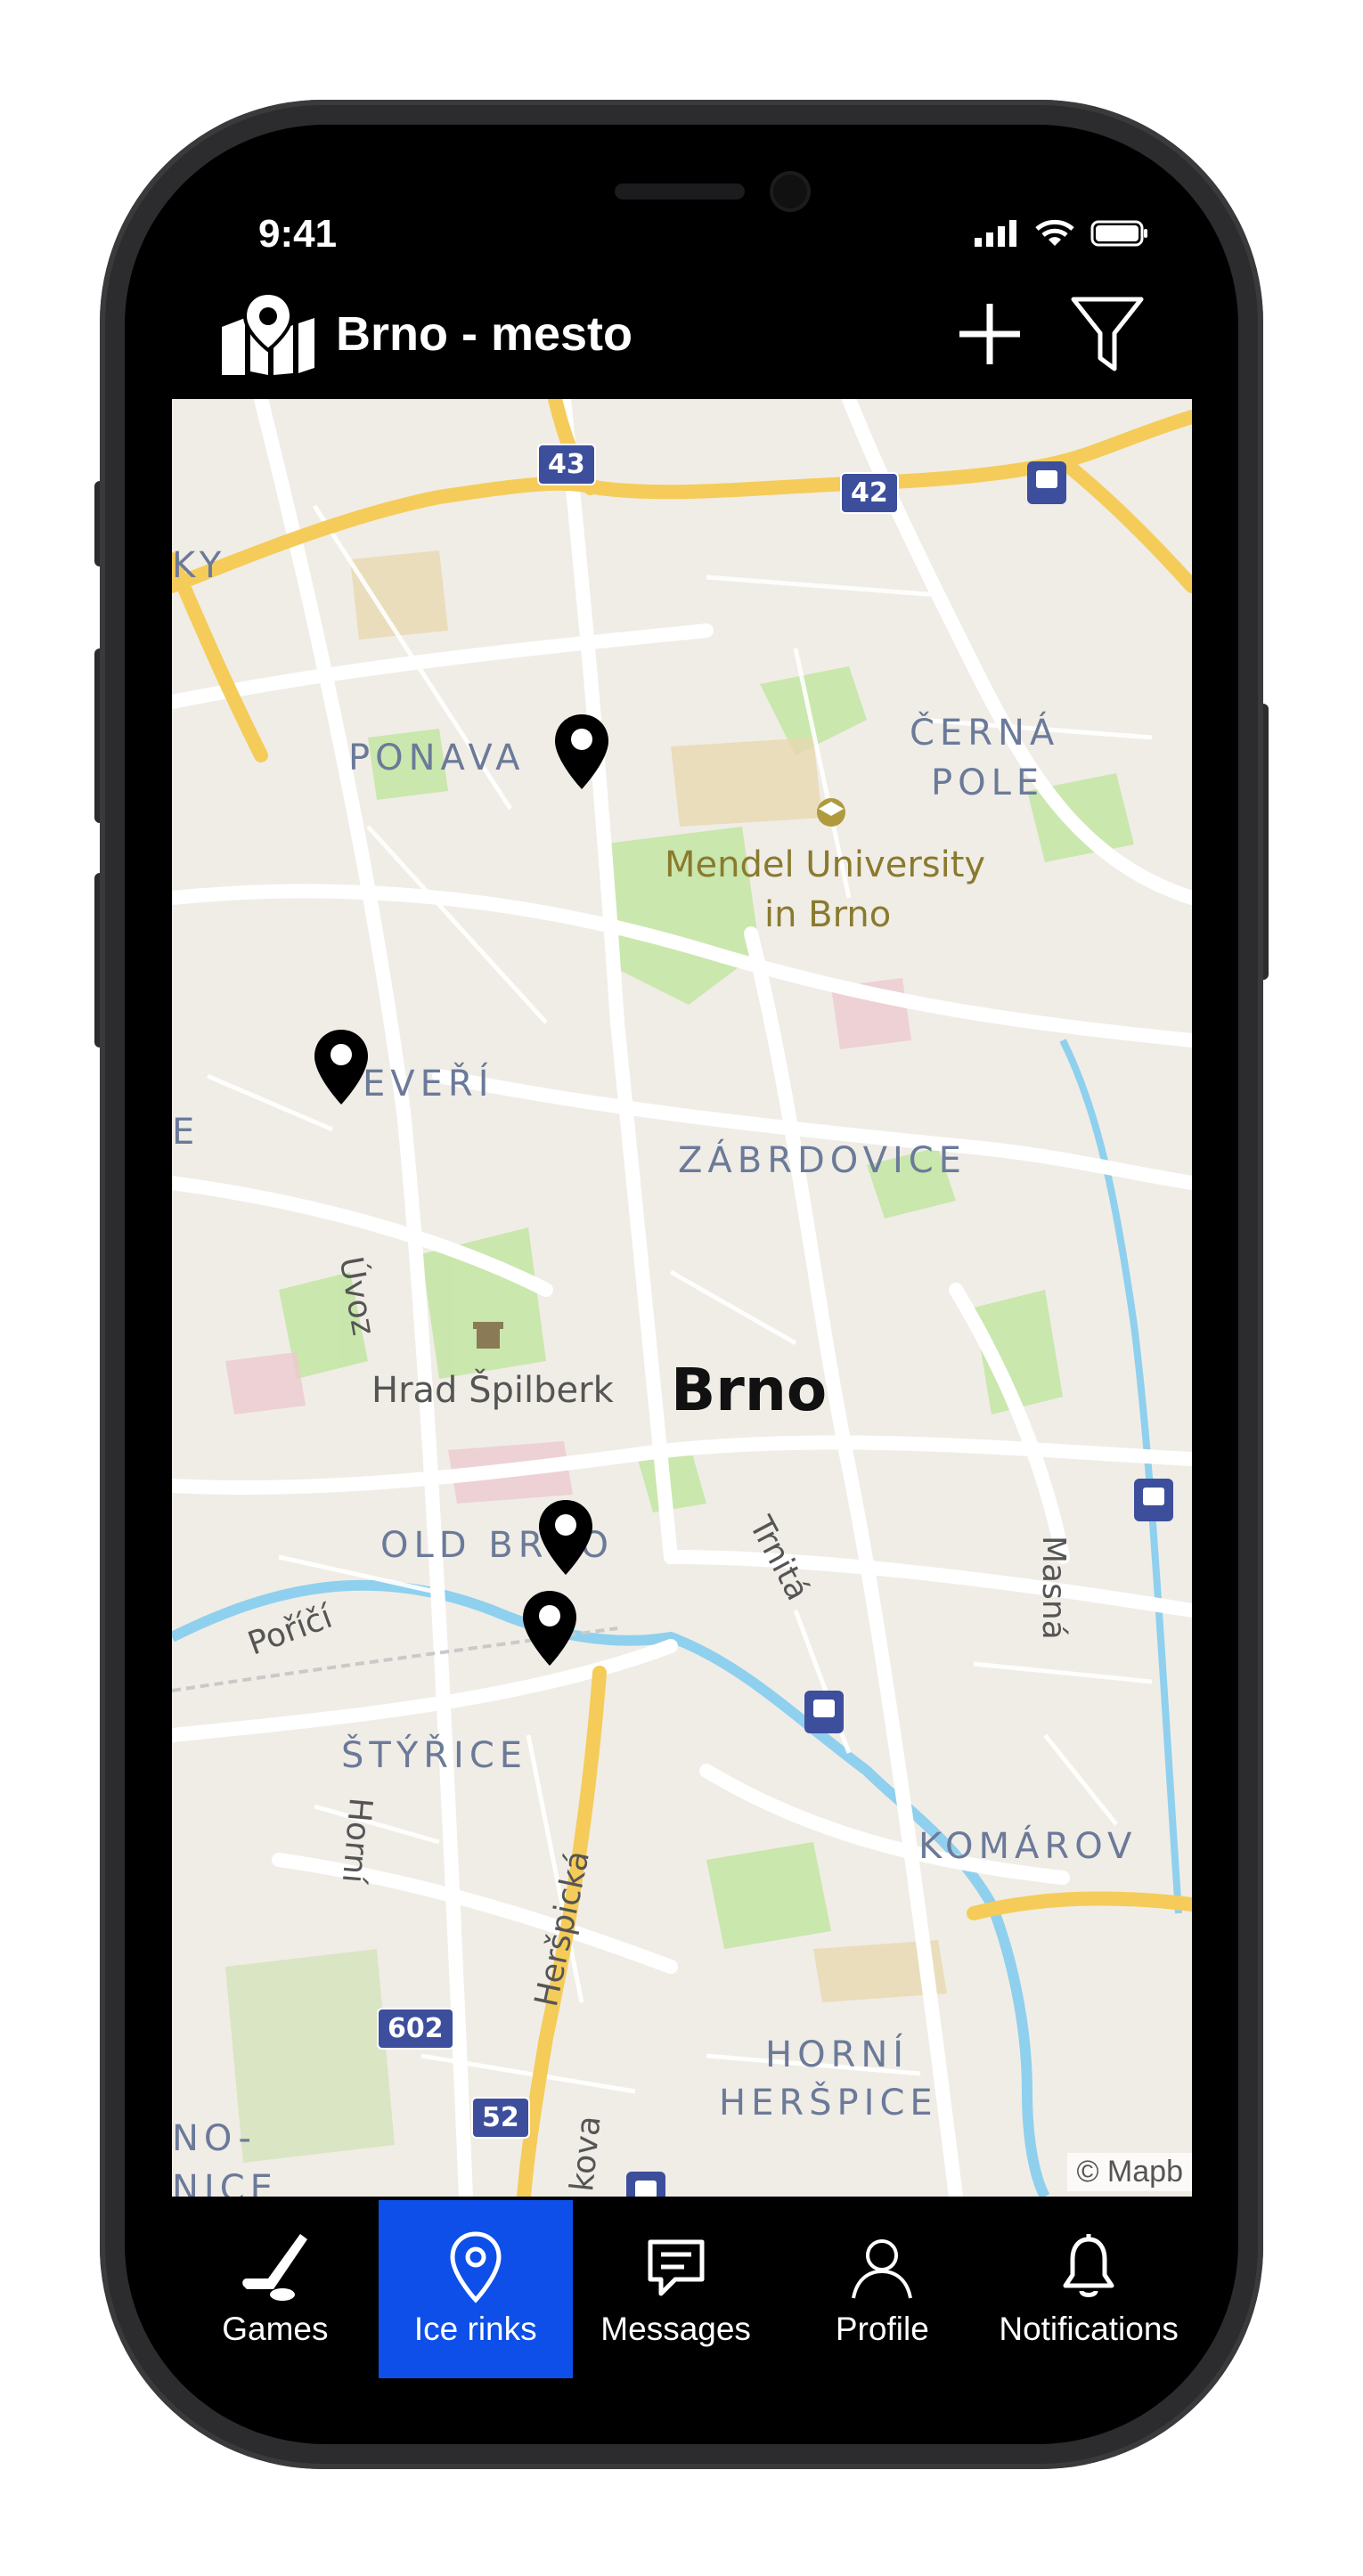  Describe the element at coordinates (1118, 233) in the screenshot. I see `battery-icon` at that location.